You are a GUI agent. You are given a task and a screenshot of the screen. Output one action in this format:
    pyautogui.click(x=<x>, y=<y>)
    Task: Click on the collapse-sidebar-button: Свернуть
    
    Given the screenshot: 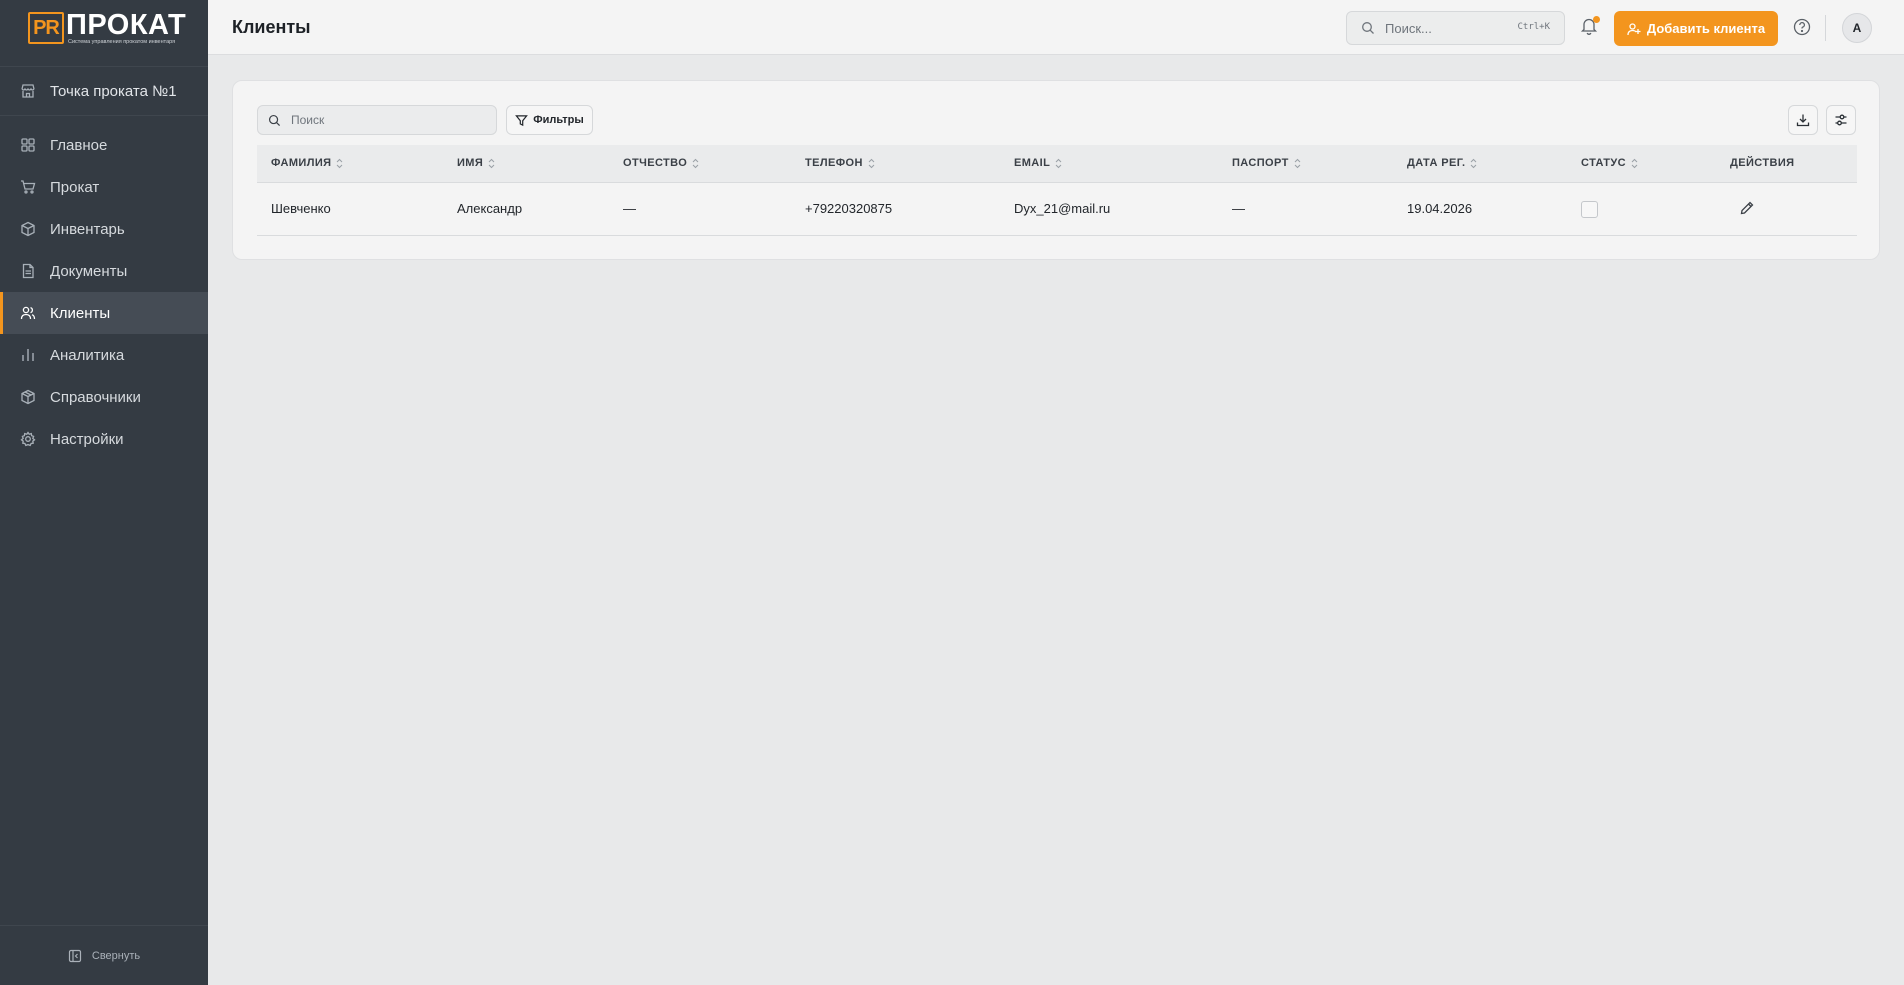 What is the action you would take?
    pyautogui.click(x=104, y=955)
    